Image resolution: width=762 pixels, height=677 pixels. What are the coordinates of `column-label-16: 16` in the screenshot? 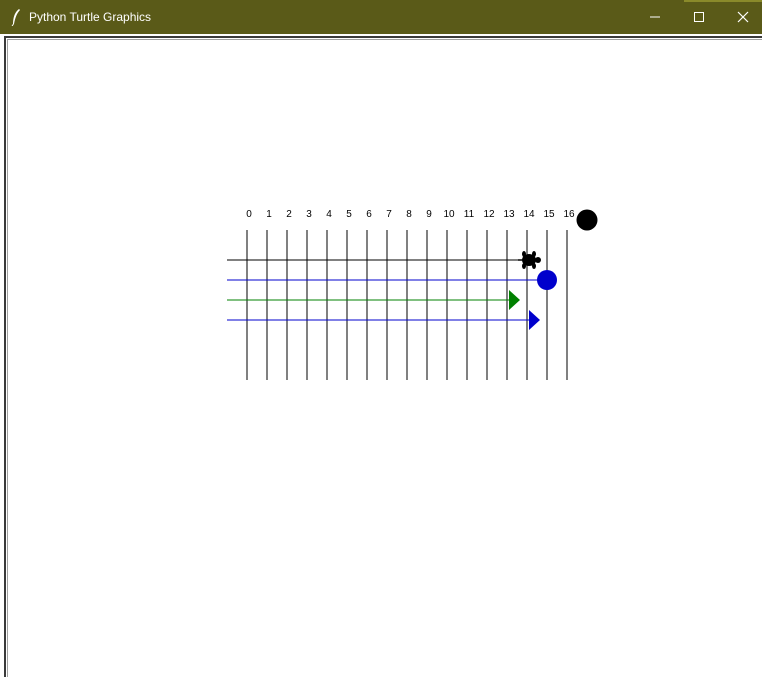 It's located at (569, 214).